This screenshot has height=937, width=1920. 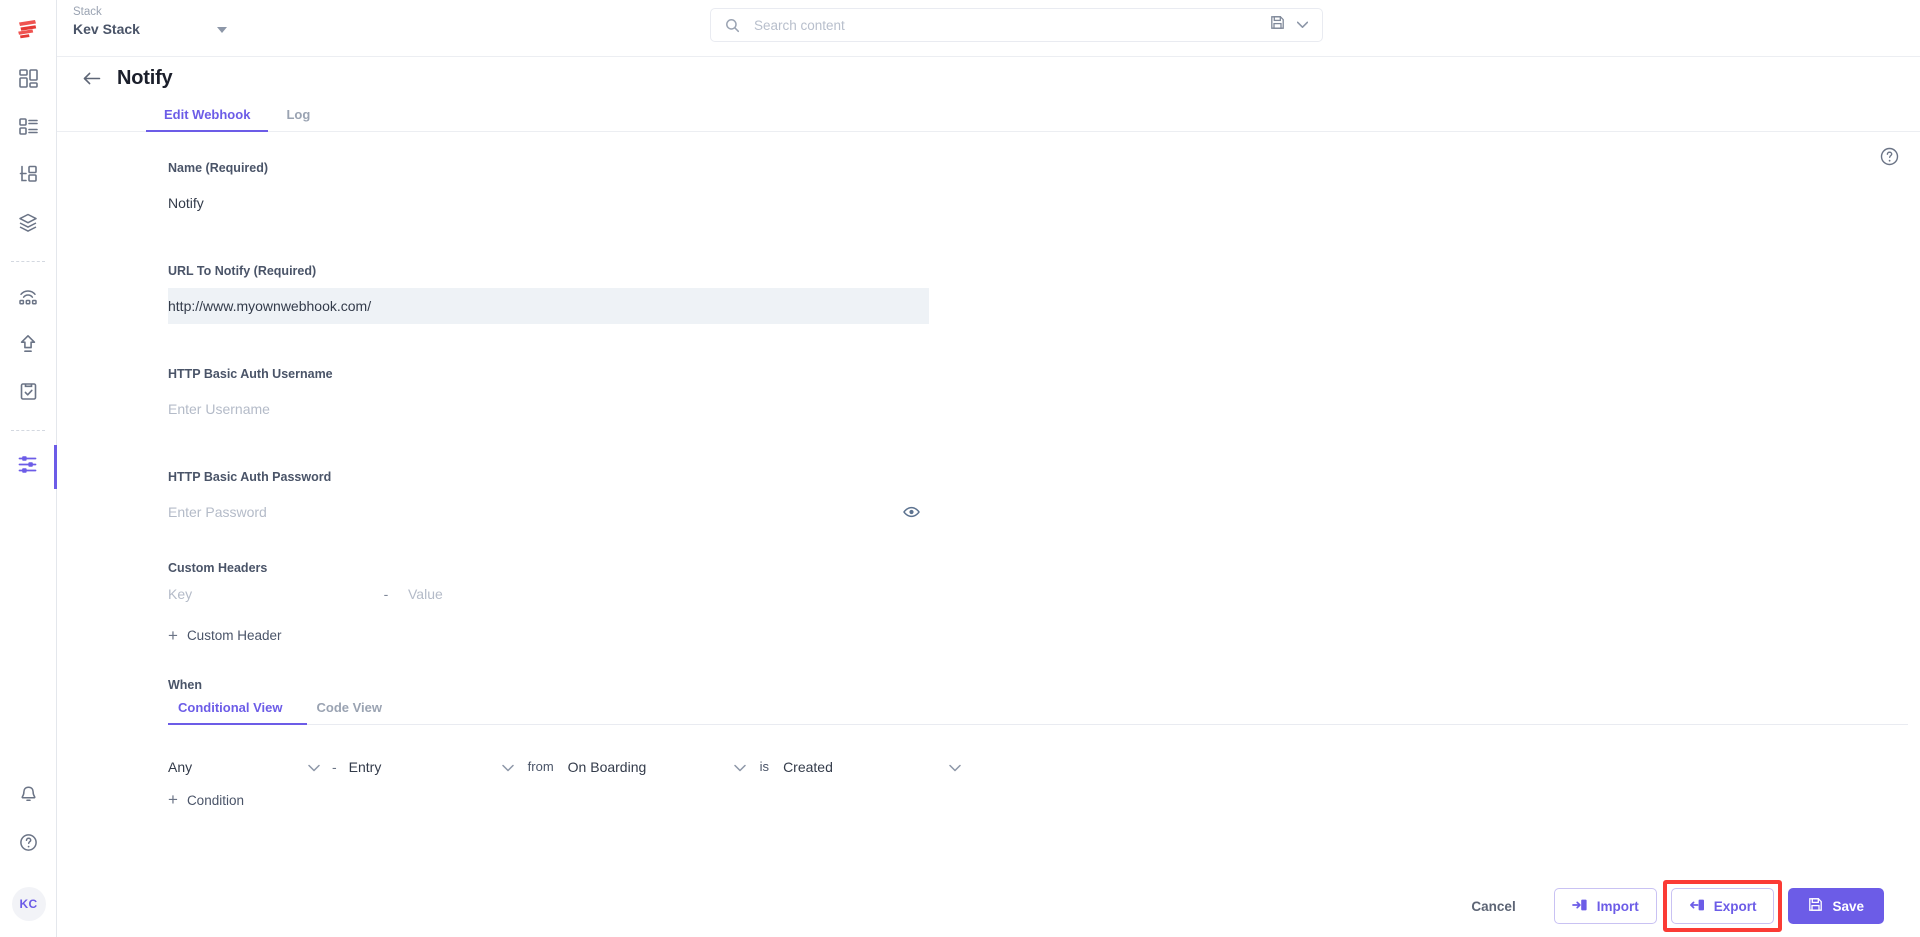 I want to click on condition-event-select: Created, so click(x=872, y=767).